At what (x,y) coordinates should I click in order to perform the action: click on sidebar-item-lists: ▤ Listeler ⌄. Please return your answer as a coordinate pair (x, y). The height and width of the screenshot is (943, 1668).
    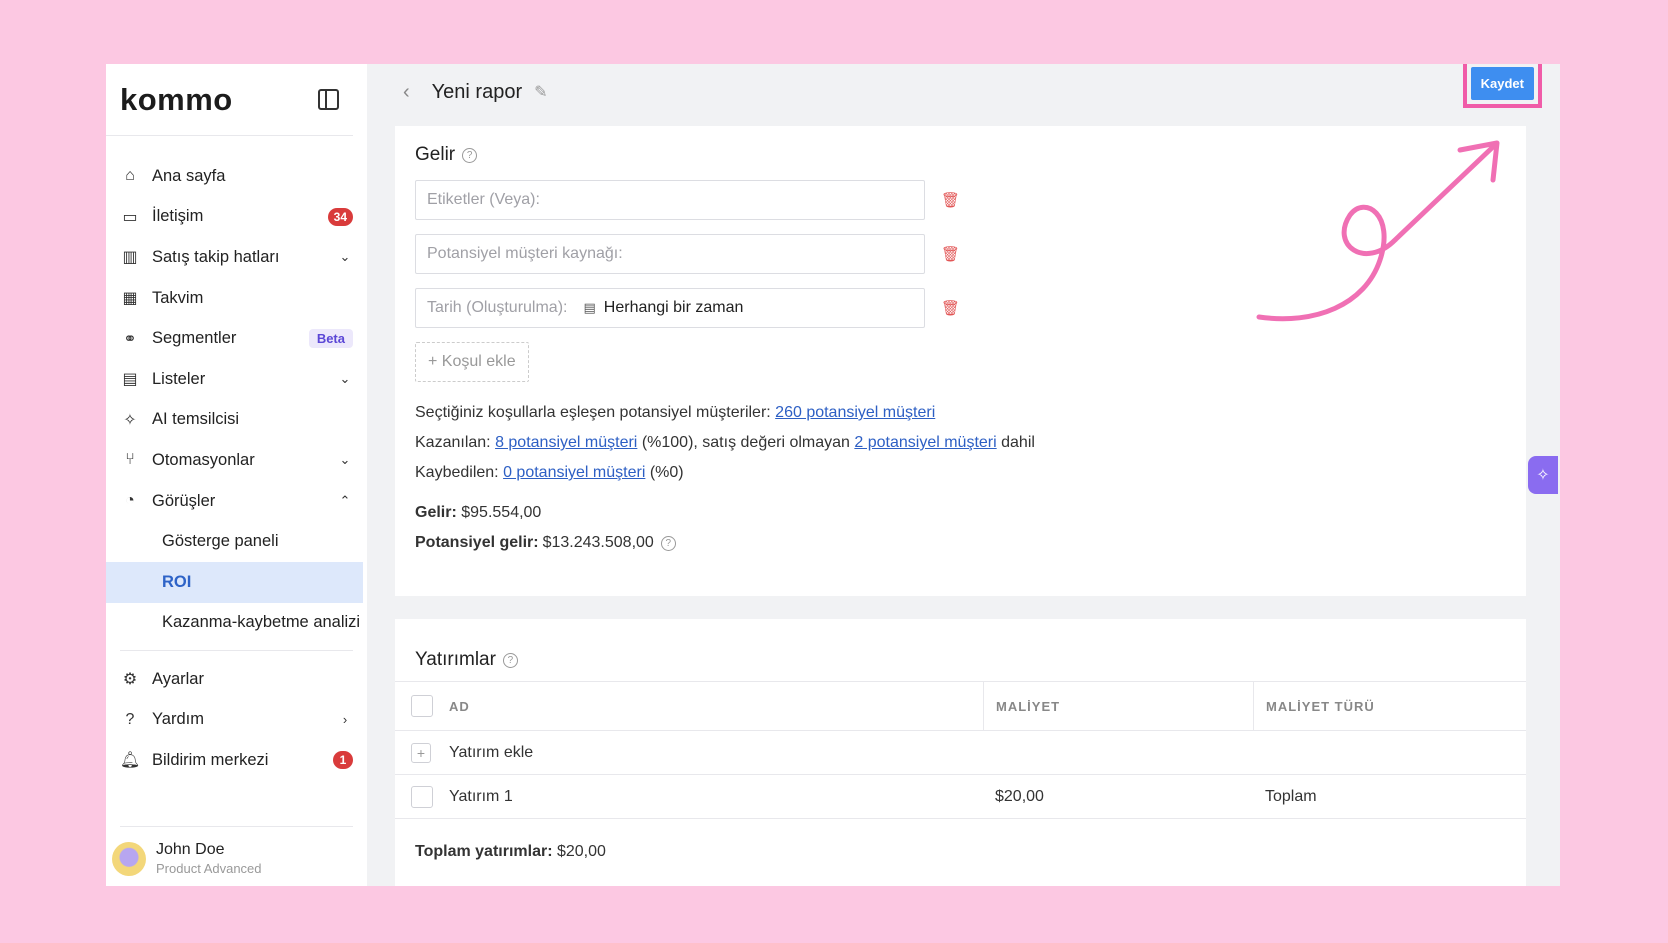
    Looking at the image, I should click on (236, 379).